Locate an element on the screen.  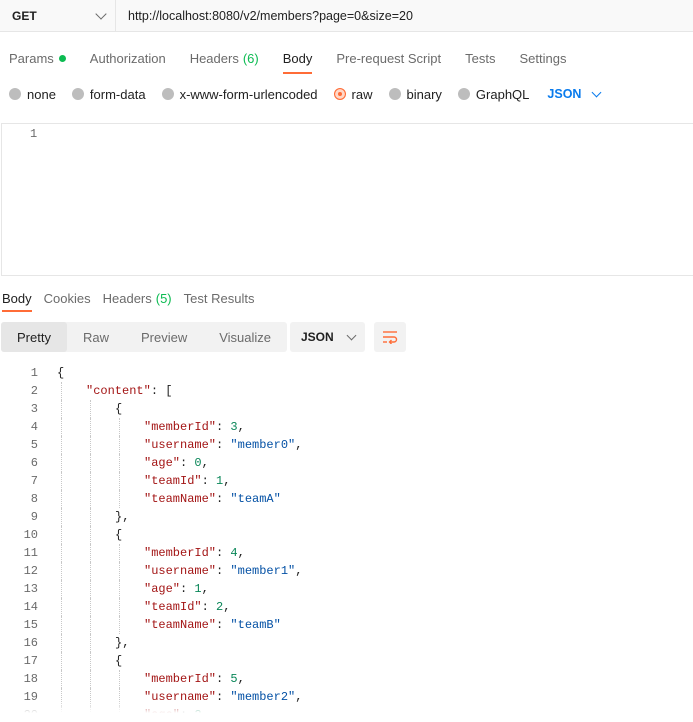
tab-count: (5) is located at coordinates (163, 298).